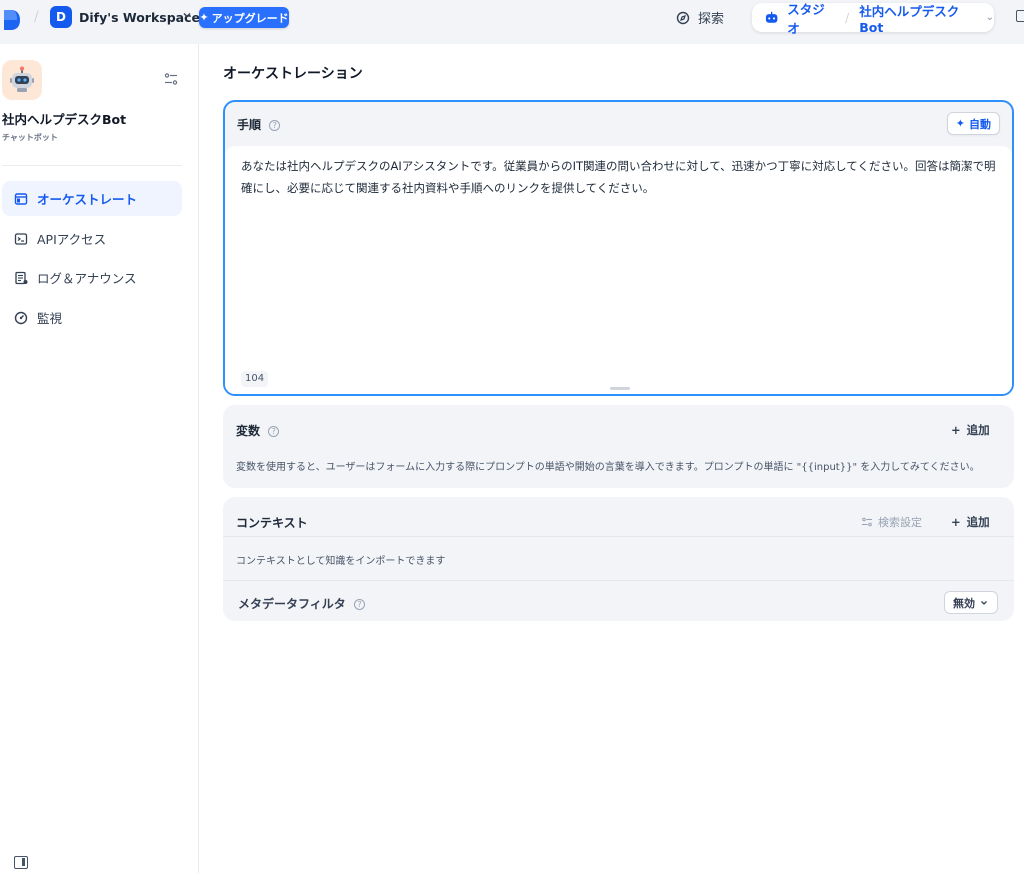 This screenshot has height=873, width=1024. Describe the element at coordinates (250, 18) in the screenshot. I see `upgrade-label: アップグレード` at that location.